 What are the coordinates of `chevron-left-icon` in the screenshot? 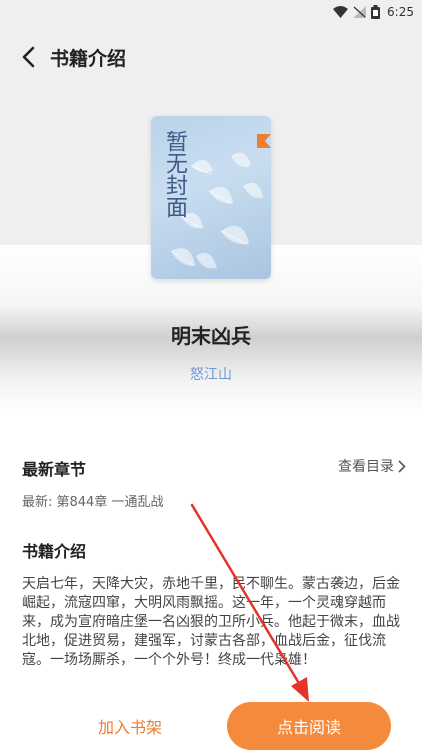 It's located at (28, 57).